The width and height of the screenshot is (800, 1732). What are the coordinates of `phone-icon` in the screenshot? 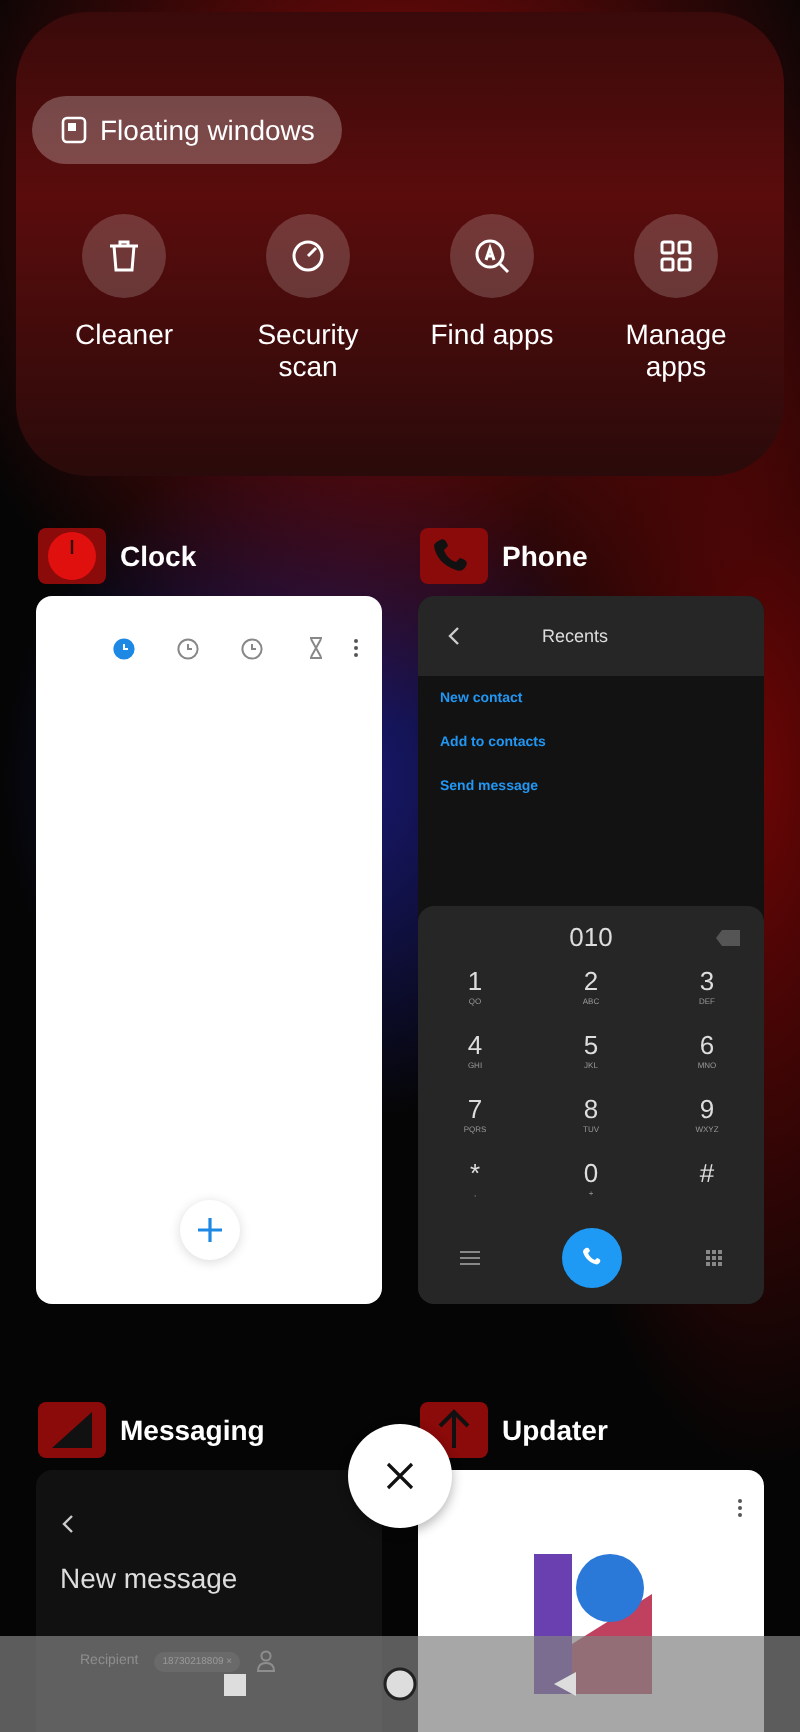 It's located at (592, 1258).